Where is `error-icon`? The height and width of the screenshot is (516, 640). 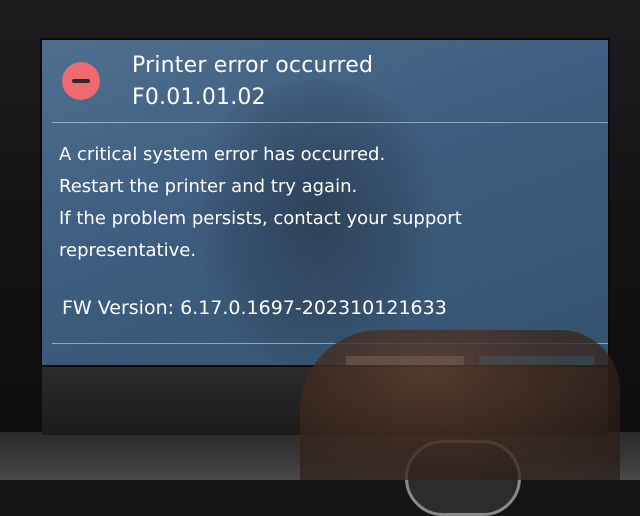
error-icon is located at coordinates (81, 81).